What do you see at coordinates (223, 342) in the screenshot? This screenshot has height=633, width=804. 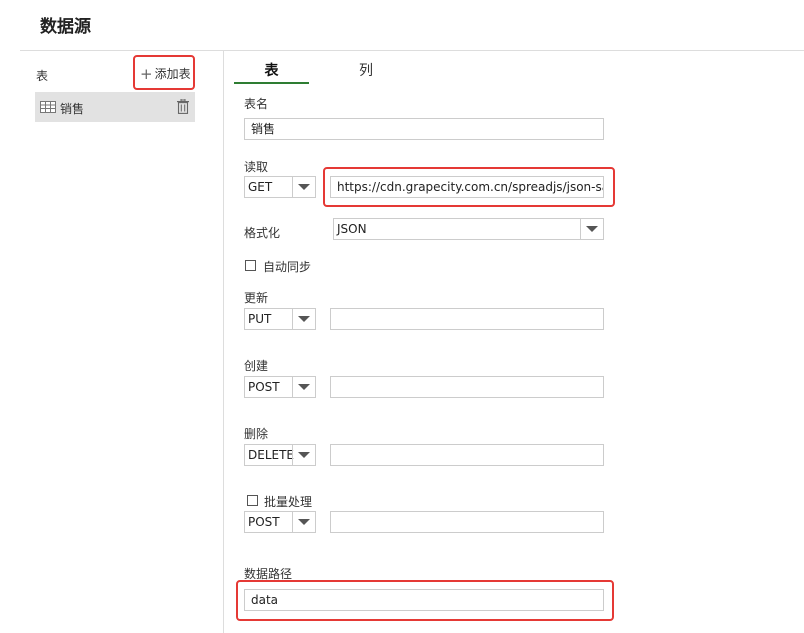 I see `panel-divider` at bounding box center [223, 342].